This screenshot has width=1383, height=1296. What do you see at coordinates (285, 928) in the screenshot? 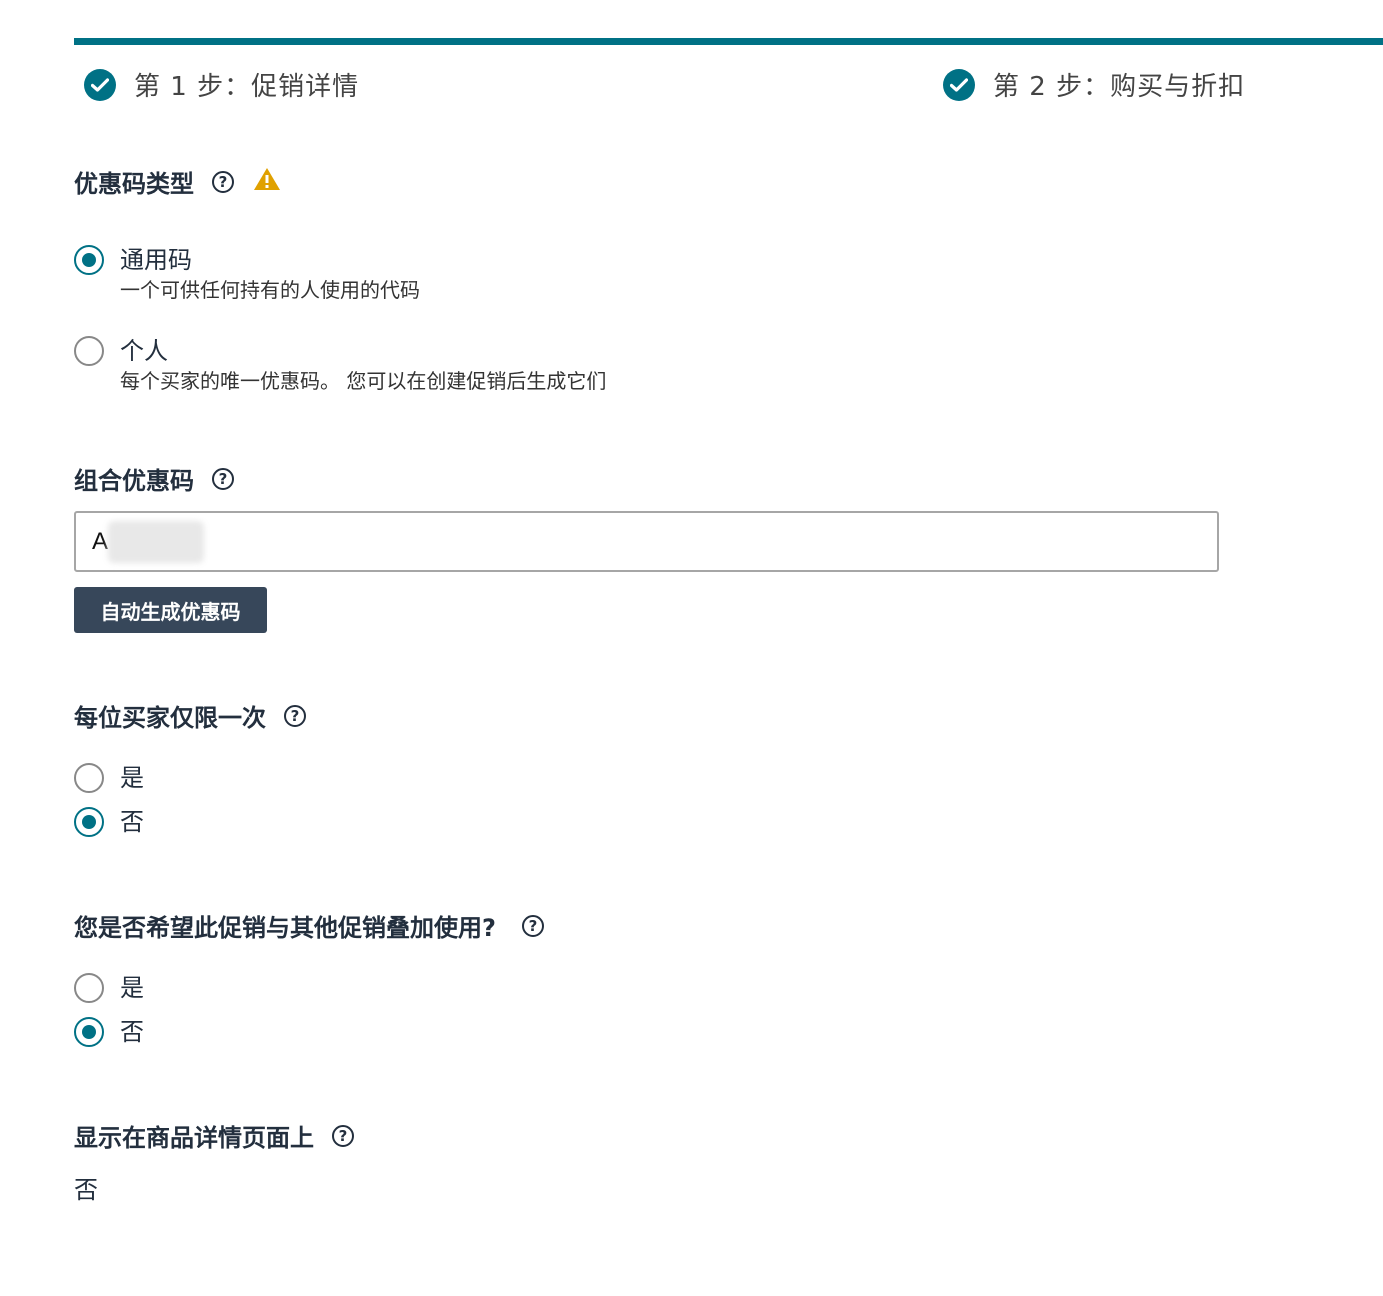
I see `stackable-label: 您是否希望此促销与其他促销叠加使用?` at bounding box center [285, 928].